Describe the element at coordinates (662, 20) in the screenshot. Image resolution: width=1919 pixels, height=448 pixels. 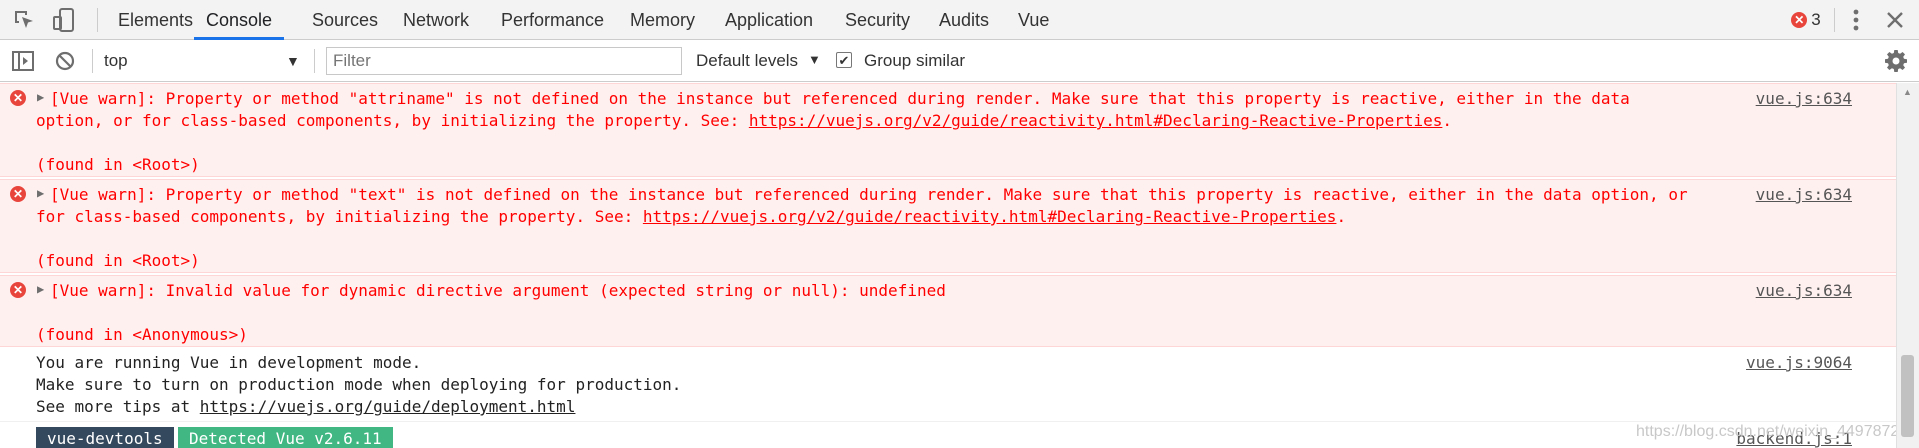
I see `tab-memory: Memory` at that location.